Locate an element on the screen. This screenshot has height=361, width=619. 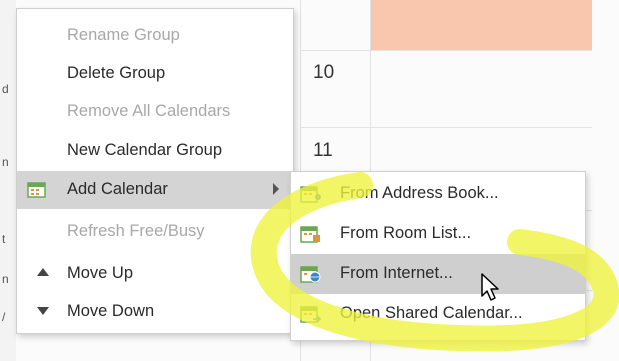
menu-item-move-up: Move Up is located at coordinates (155, 274).